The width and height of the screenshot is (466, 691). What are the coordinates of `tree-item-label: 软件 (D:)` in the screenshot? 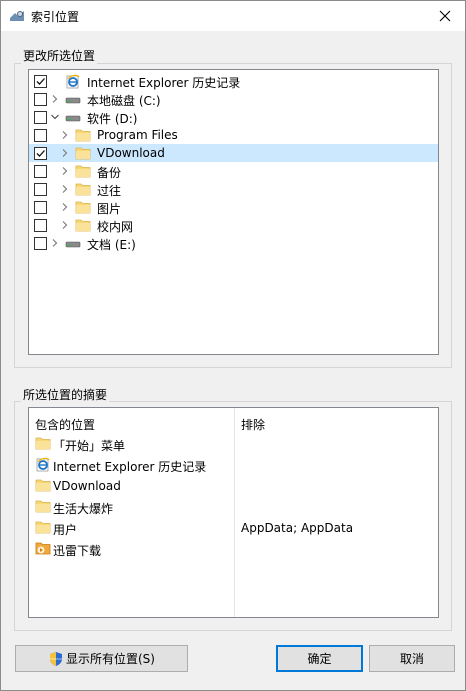 It's located at (112, 119).